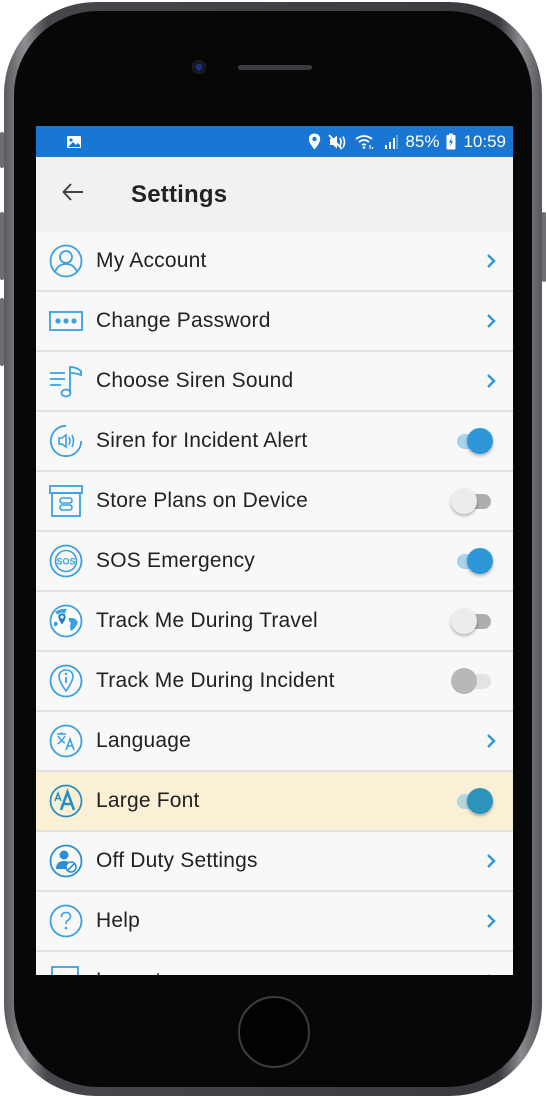 The image size is (546, 1100). Describe the element at coordinates (202, 500) in the screenshot. I see `settings-item-label: Store Plans on Device` at that location.